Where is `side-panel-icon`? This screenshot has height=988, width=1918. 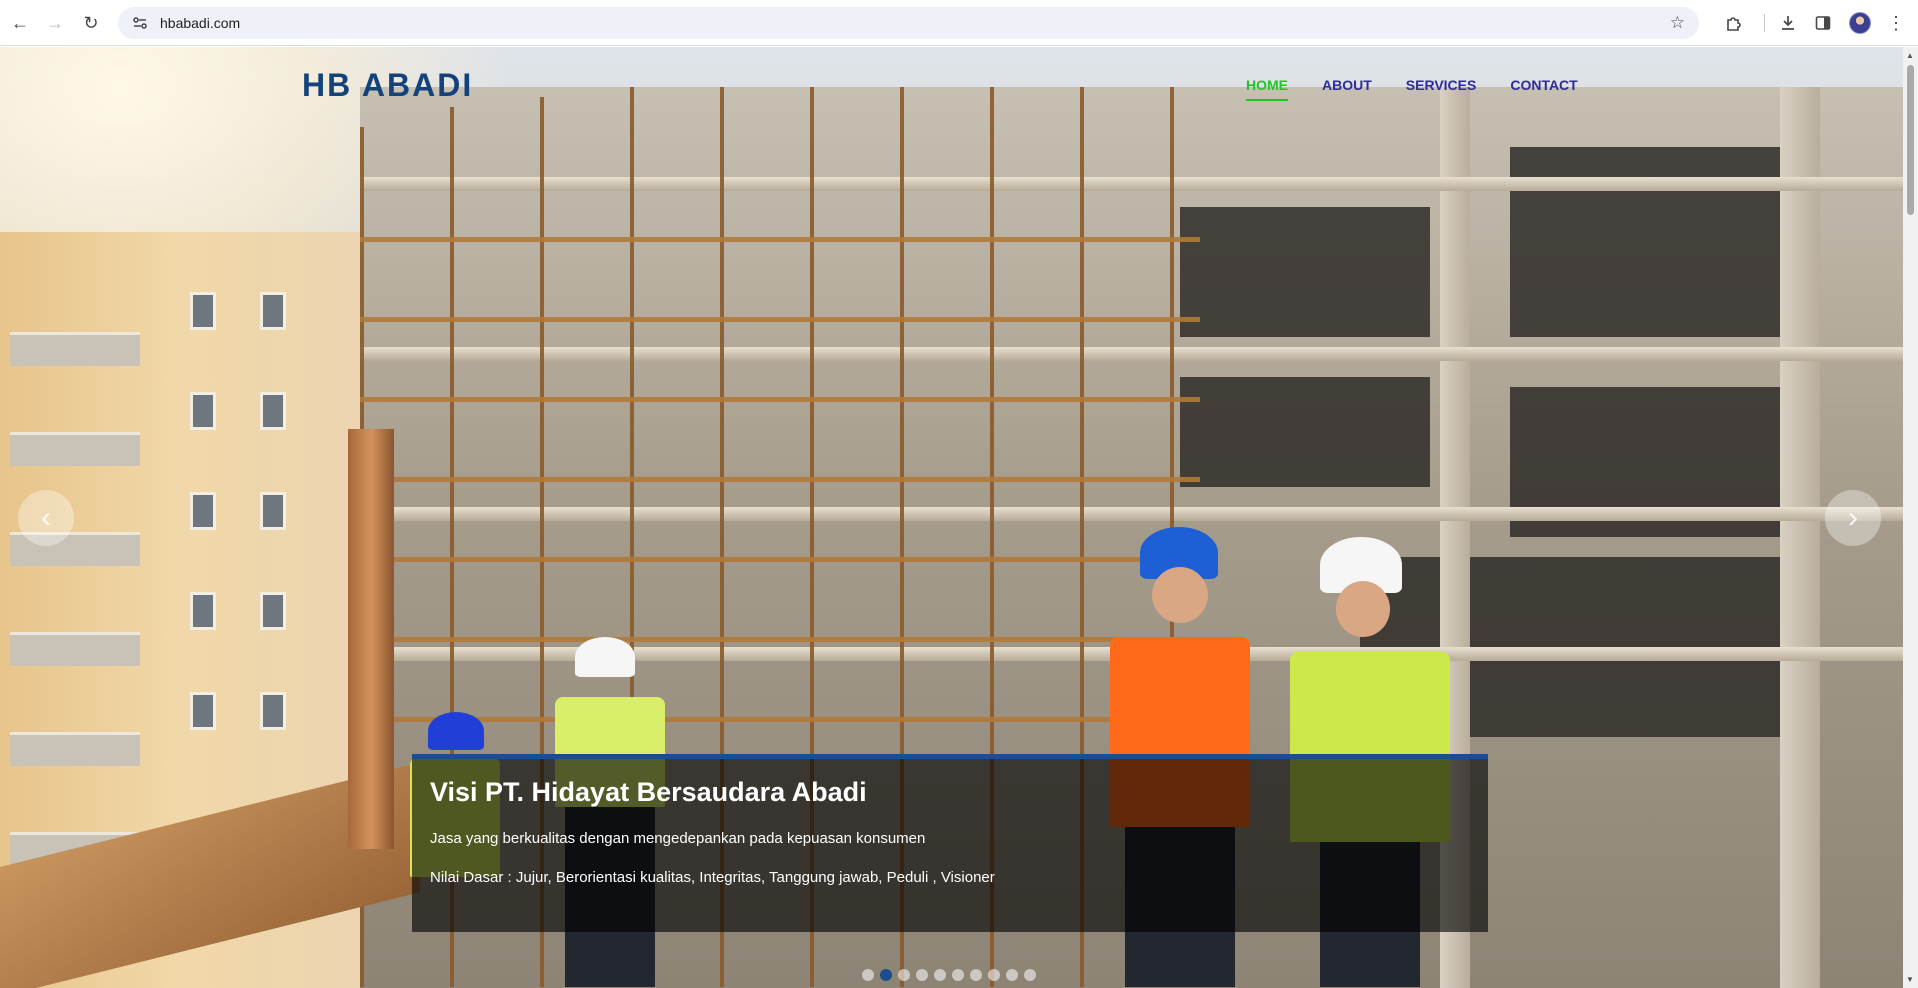 side-panel-icon is located at coordinates (1823, 23).